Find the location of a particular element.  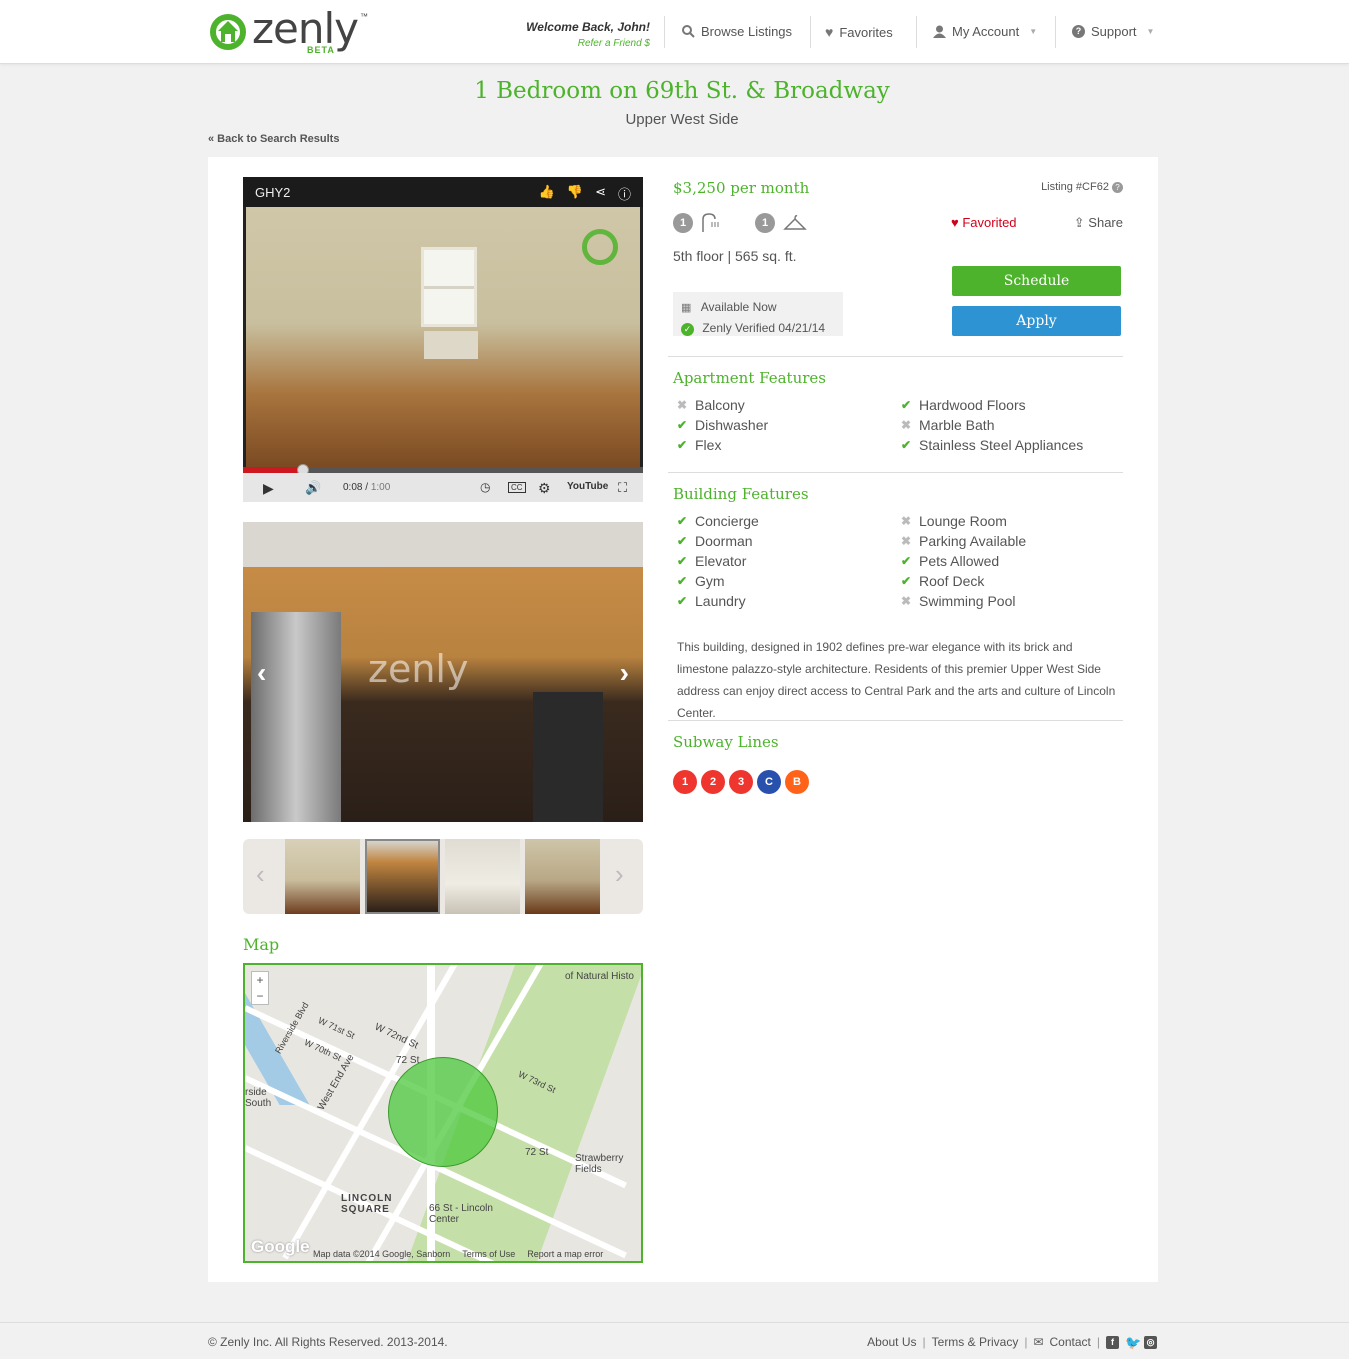

nav-browse-listings: Browse Listings is located at coordinates (737, 31).